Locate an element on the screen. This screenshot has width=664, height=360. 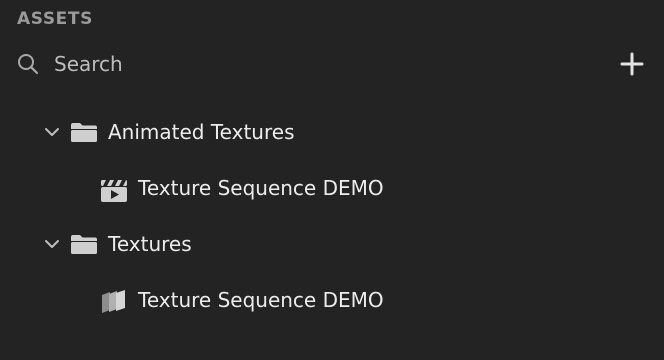
tree-item-texture-sequence: Texture Sequence DEMO is located at coordinates (332, 300).